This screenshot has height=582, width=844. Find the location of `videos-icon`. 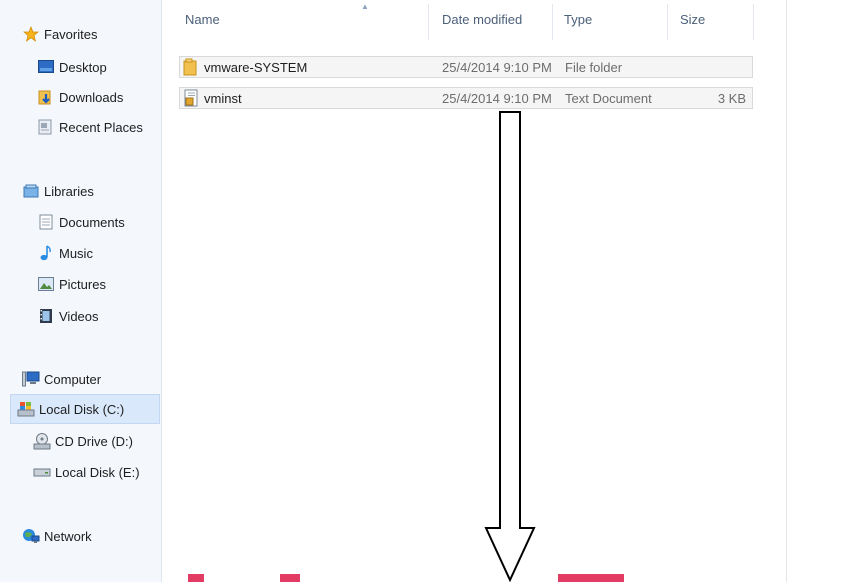

videos-icon is located at coordinates (46, 316).